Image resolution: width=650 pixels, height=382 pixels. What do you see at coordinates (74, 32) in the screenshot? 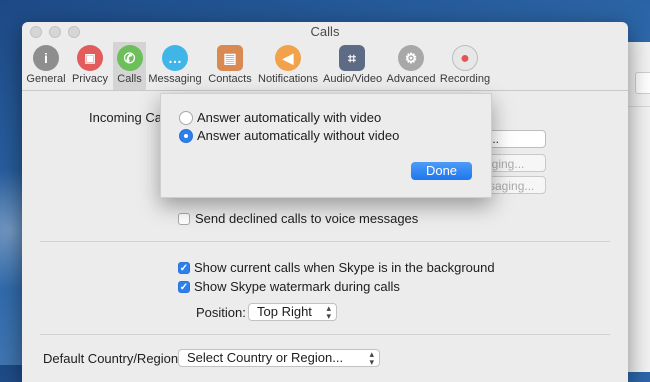
I see `zoom-window-button` at bounding box center [74, 32].